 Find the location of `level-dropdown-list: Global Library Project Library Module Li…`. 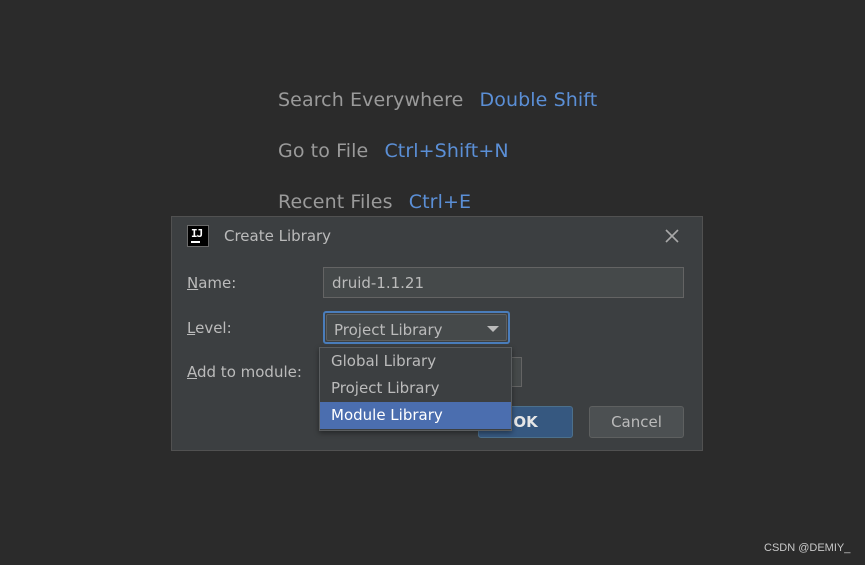

level-dropdown-list: Global Library Project Library Module Li… is located at coordinates (415, 389).